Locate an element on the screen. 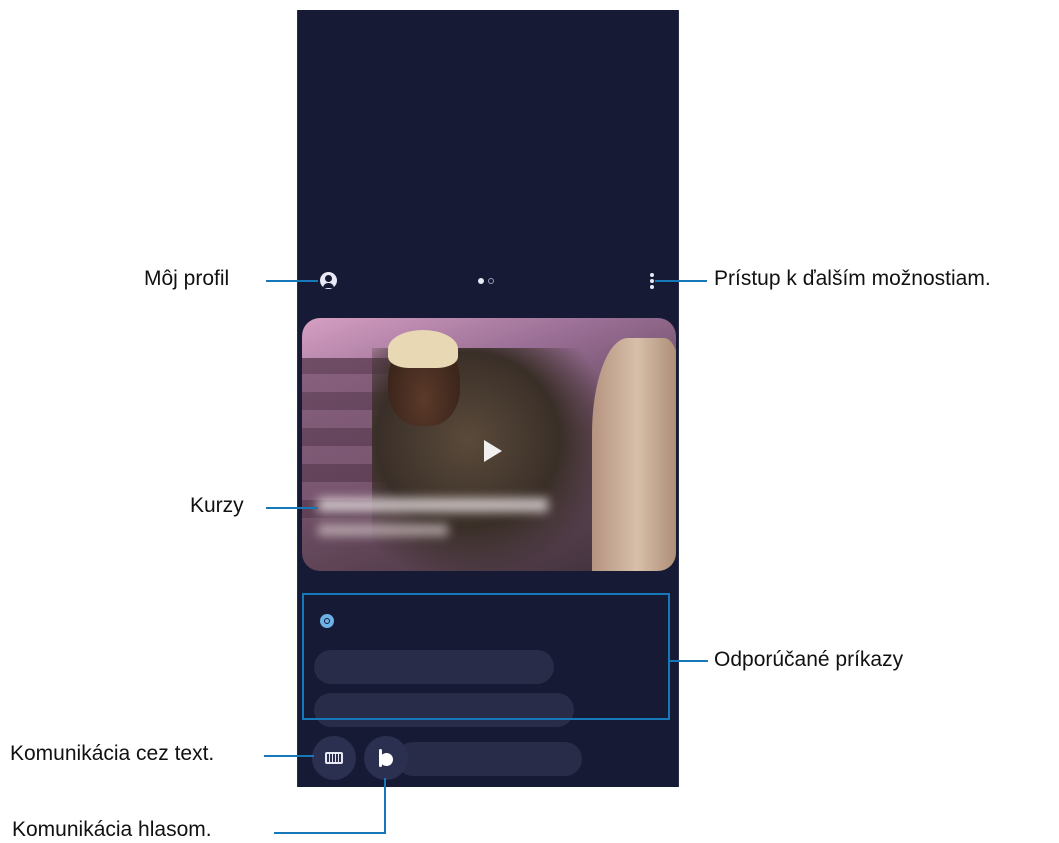  page-dot-active is located at coordinates (481, 281).